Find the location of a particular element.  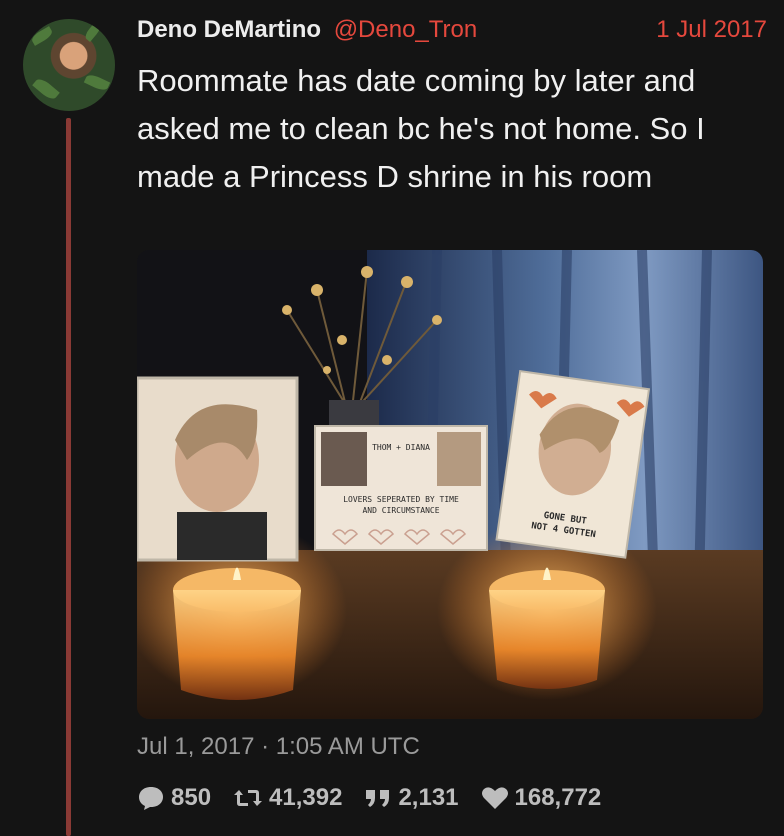

tweet-header: Deno DeMartino @Deno_Tron 1 Jul 2017 is located at coordinates (452, 30).